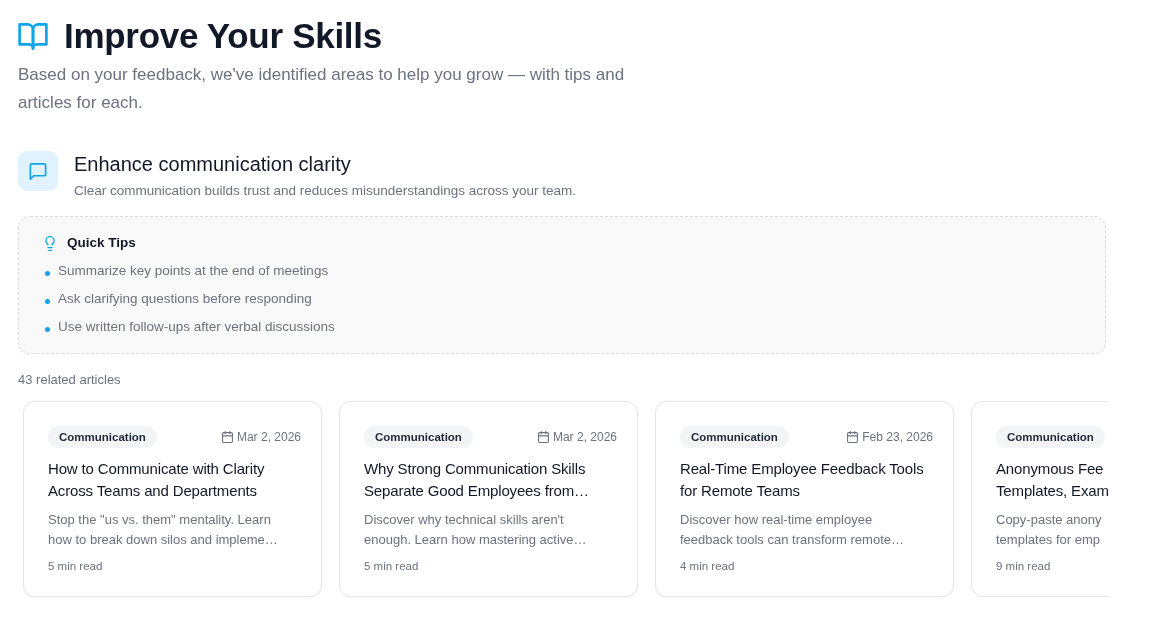  Describe the element at coordinates (38, 171) in the screenshot. I see `chat-bubble-icon` at that location.